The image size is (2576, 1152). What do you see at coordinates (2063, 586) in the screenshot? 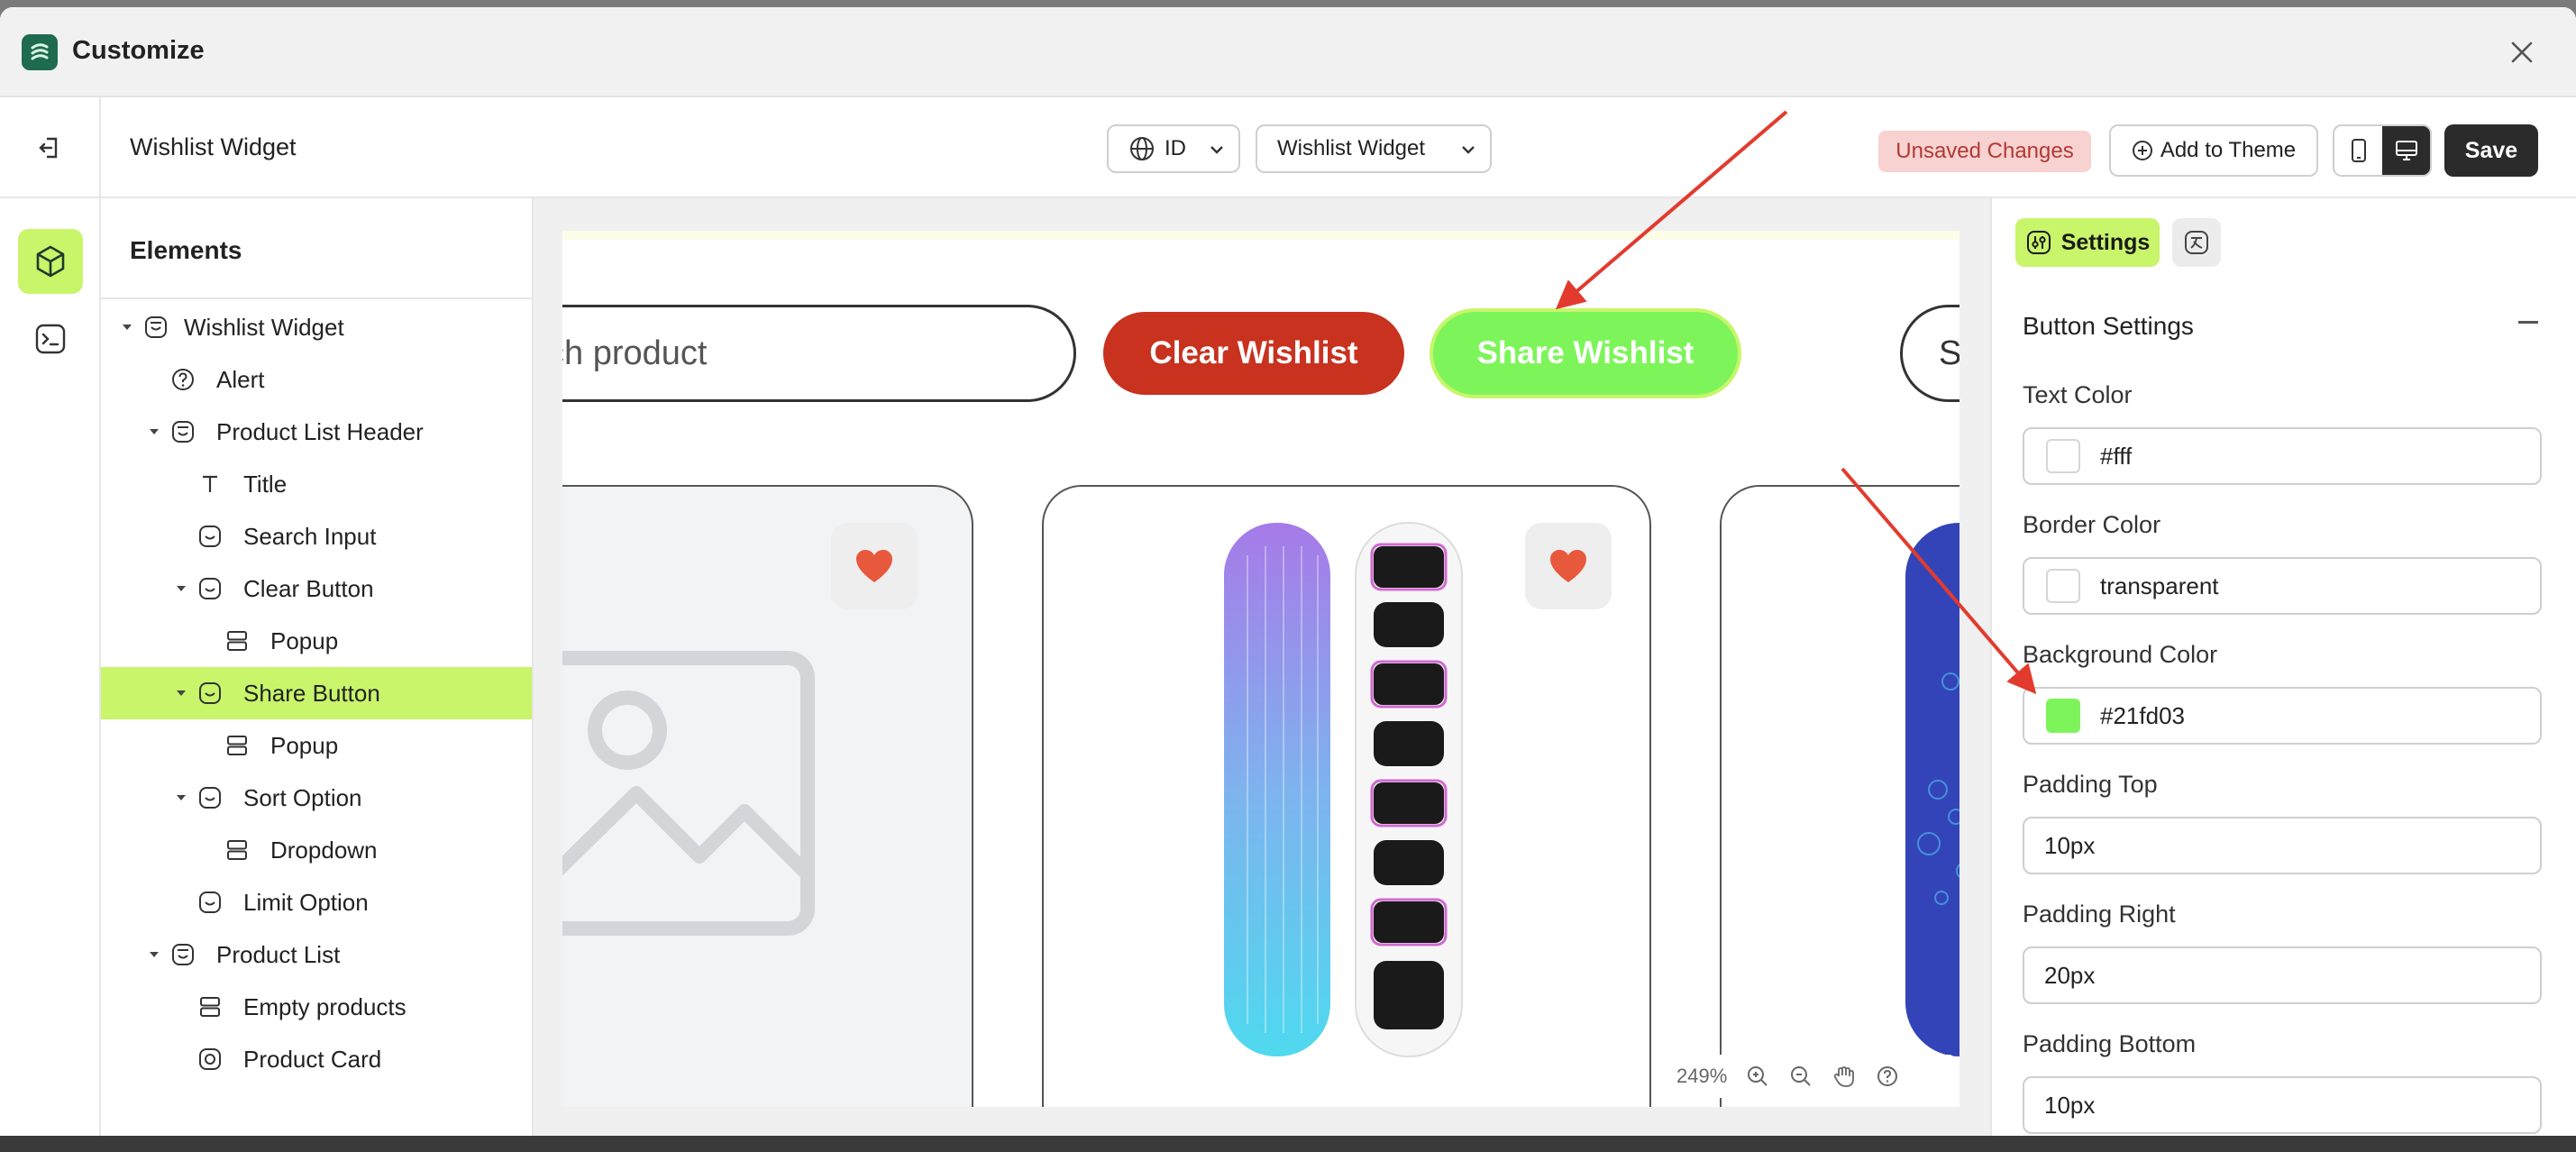
I see `border-color-swatch` at bounding box center [2063, 586].